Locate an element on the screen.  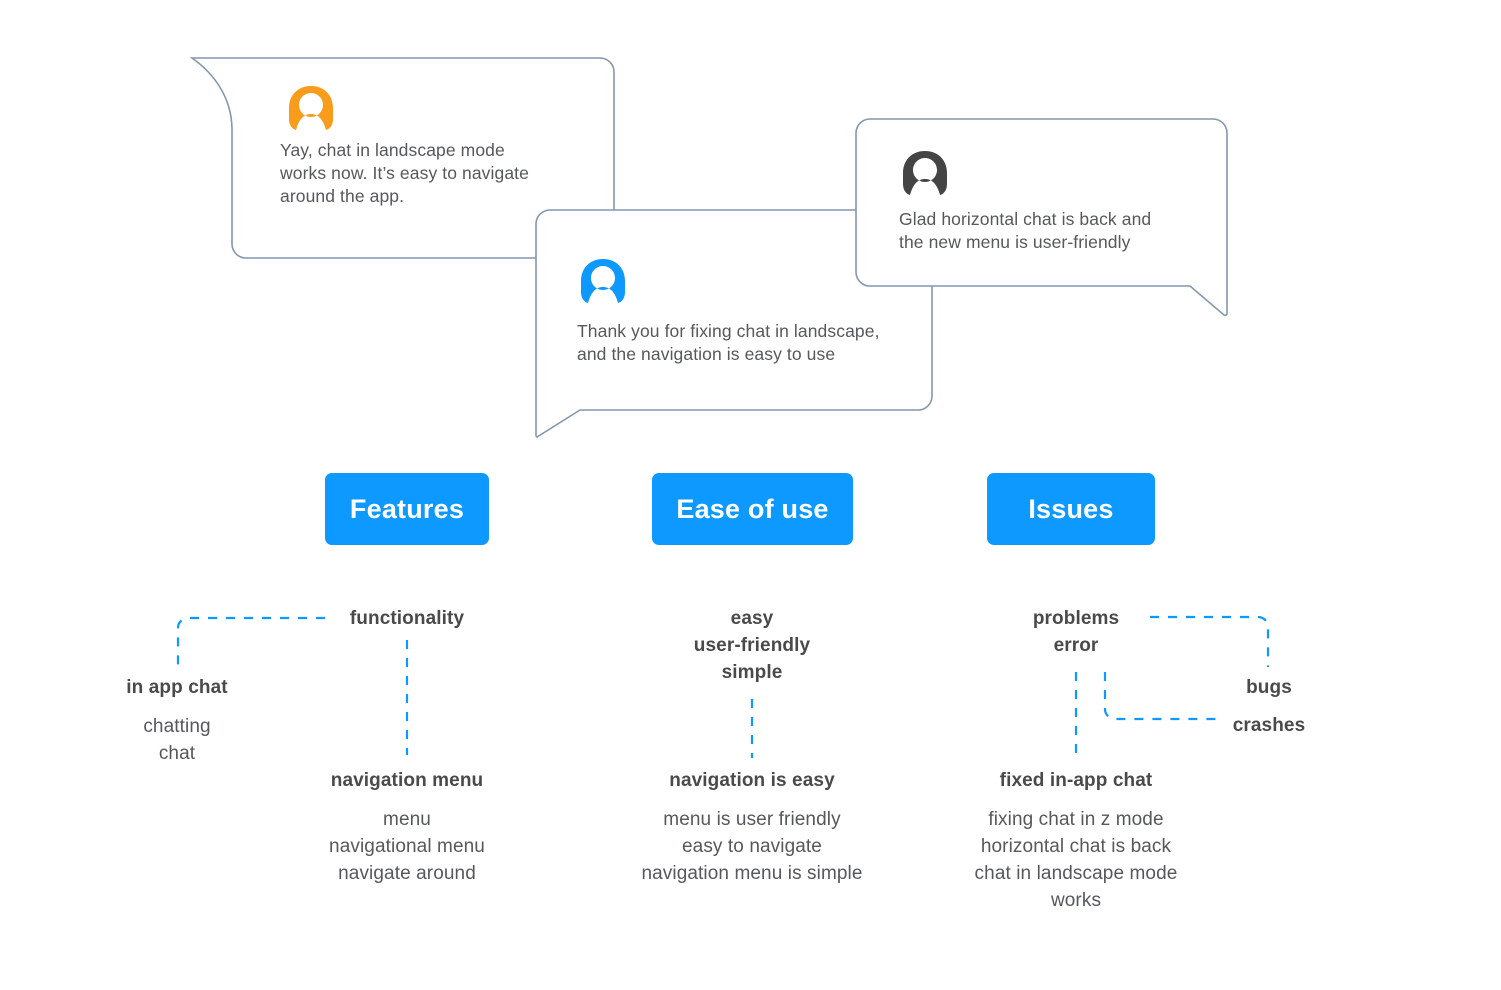
keyword-head-easy-cluster: easy user-friendly simple is located at coordinates (752, 645).